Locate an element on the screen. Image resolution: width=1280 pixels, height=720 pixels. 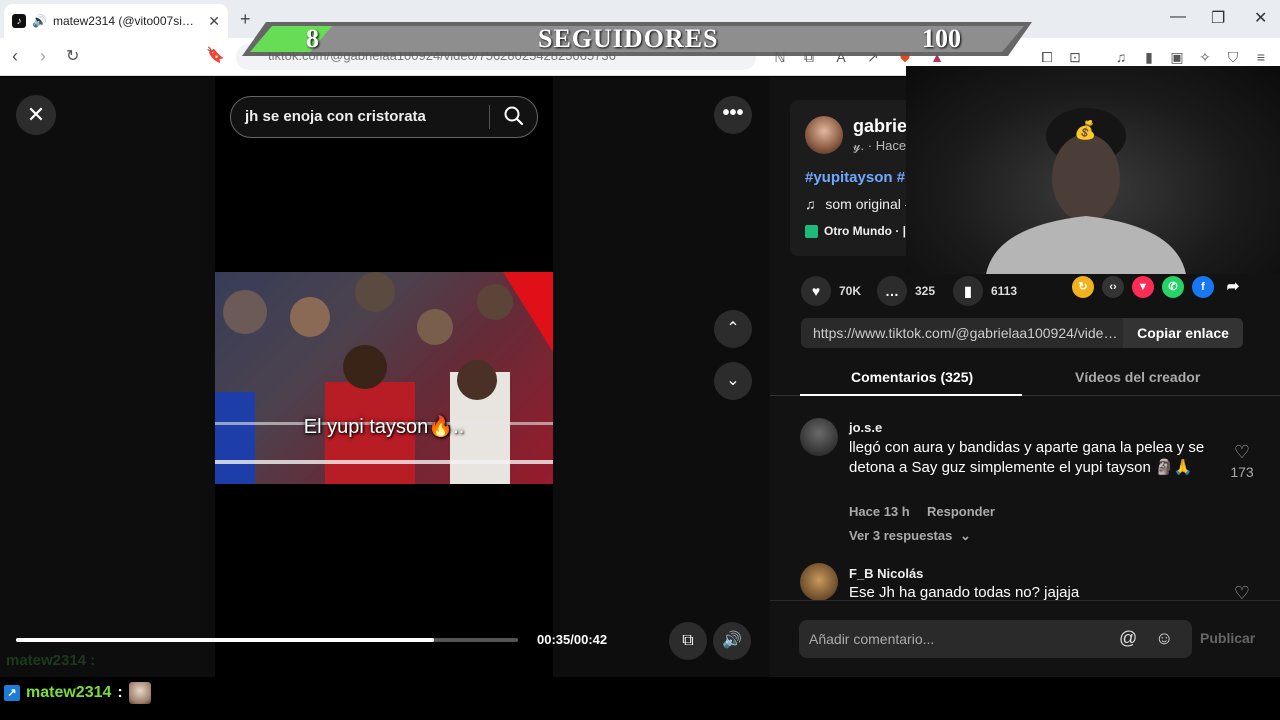
chat-username: matew2314 is located at coordinates (69, 692).